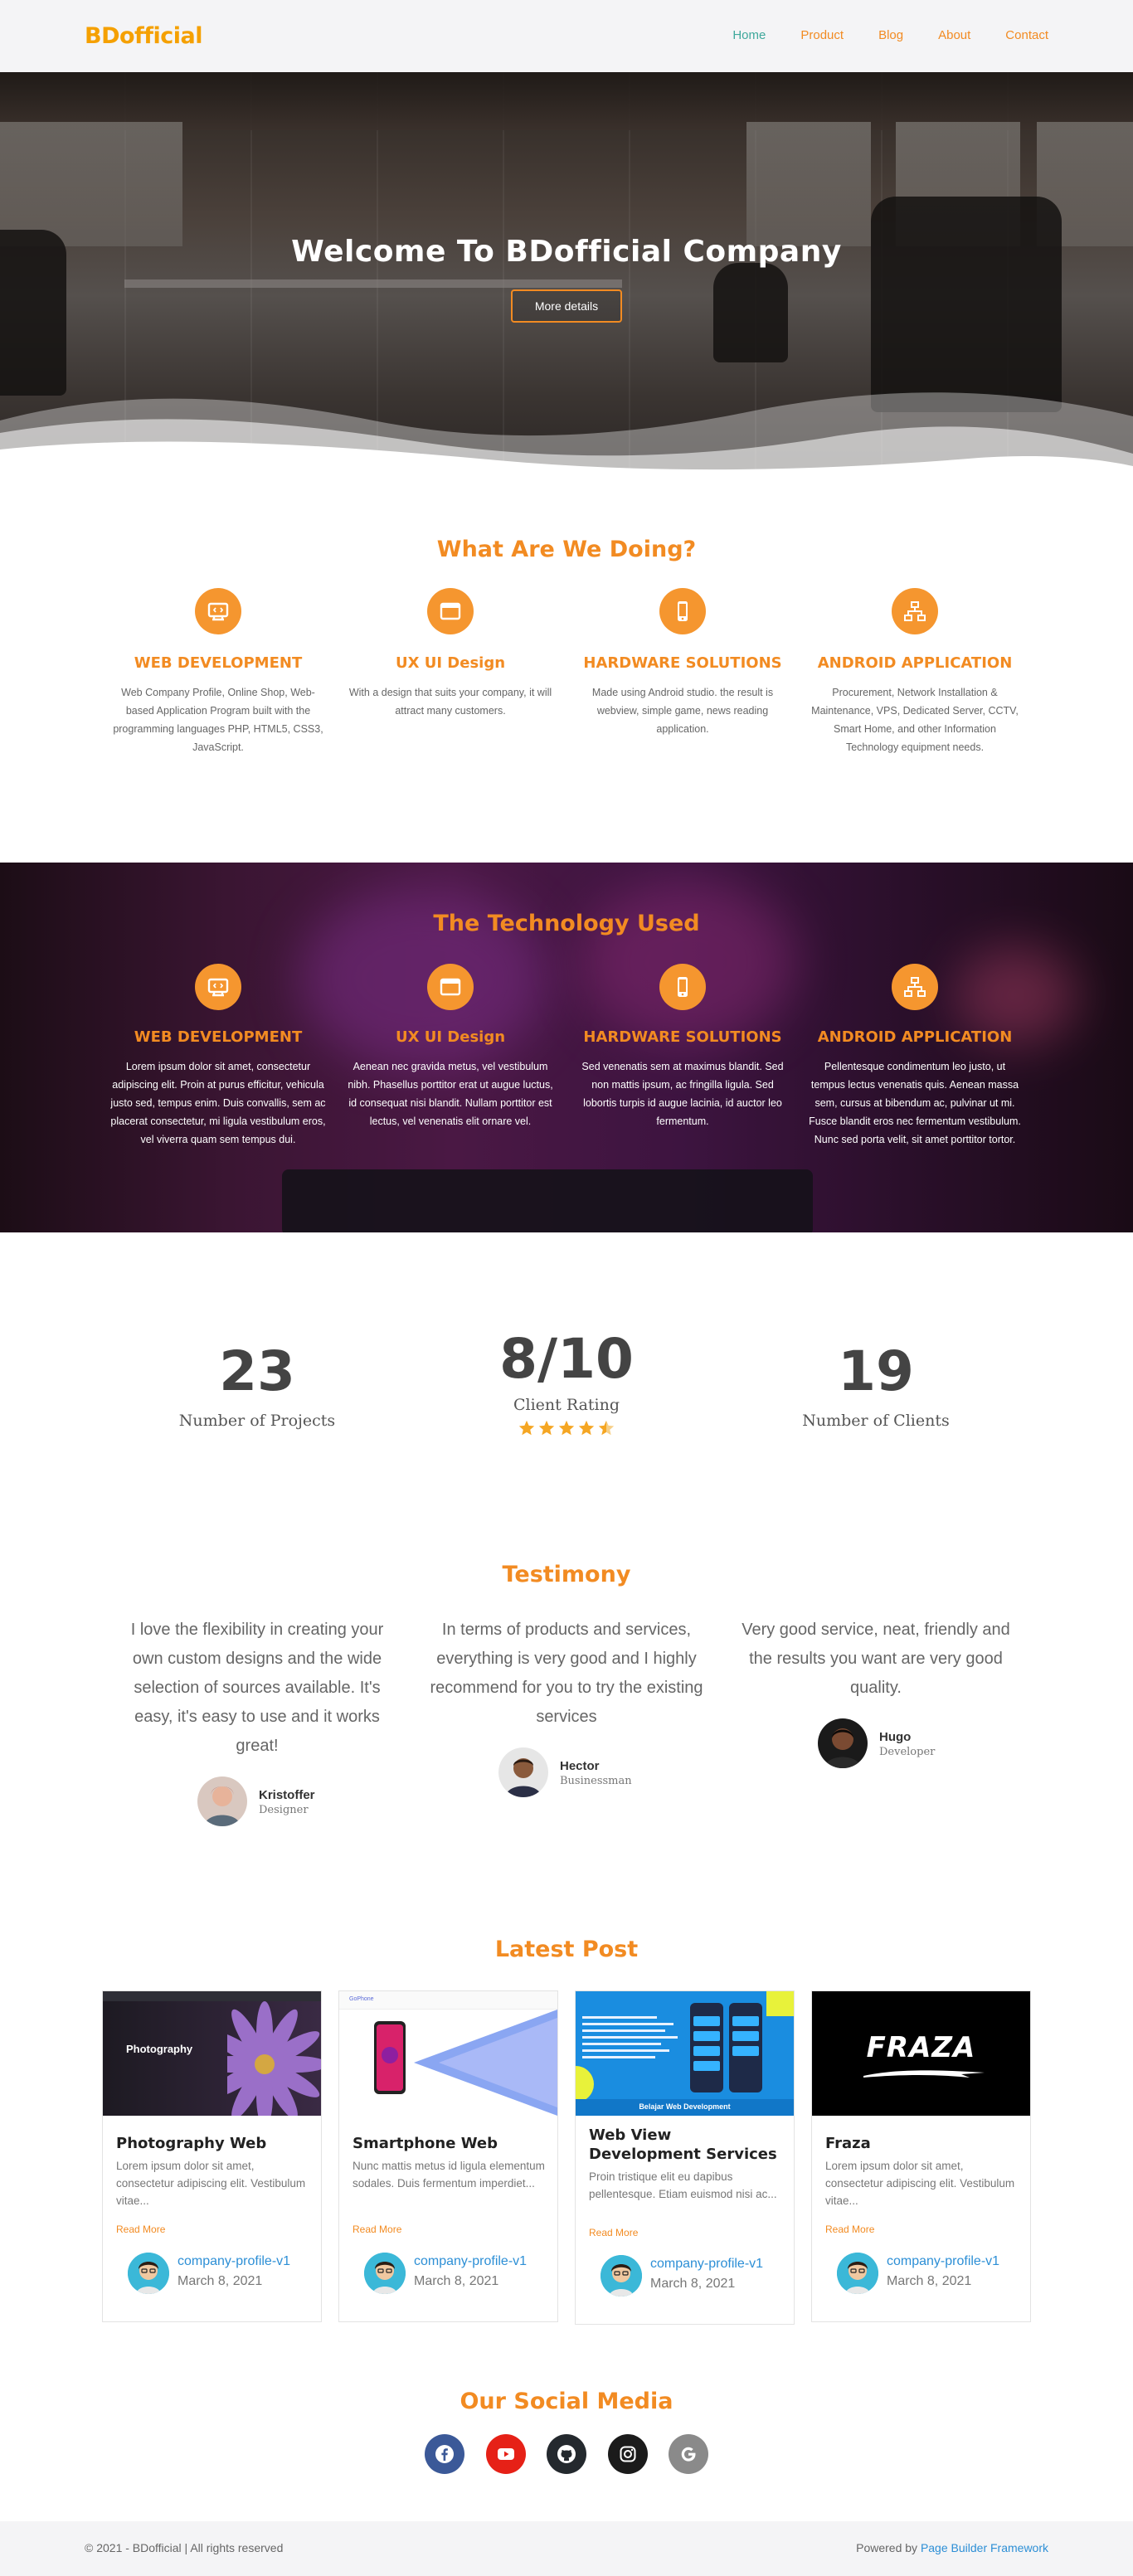  I want to click on youtube-button, so click(506, 2454).